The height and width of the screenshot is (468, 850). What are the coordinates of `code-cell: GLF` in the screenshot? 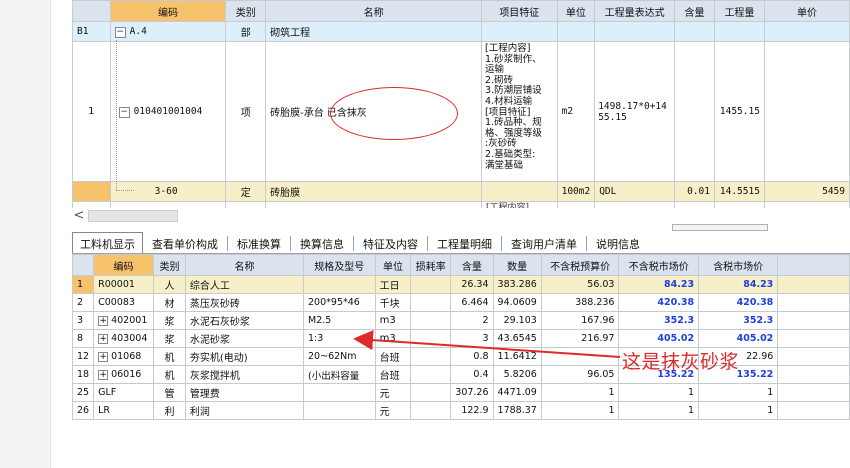 It's located at (124, 392).